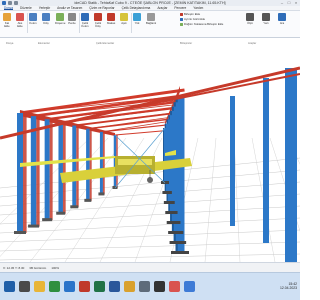 This screenshot has width=320, height=300. Describe the element at coordinates (46, 23) in the screenshot. I see `ribbon-button-label: Kiriş` at that location.